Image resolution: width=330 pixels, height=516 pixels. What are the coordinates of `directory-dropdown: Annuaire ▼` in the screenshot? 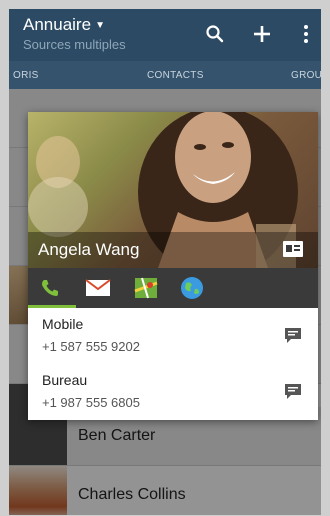 It's located at (64, 25).